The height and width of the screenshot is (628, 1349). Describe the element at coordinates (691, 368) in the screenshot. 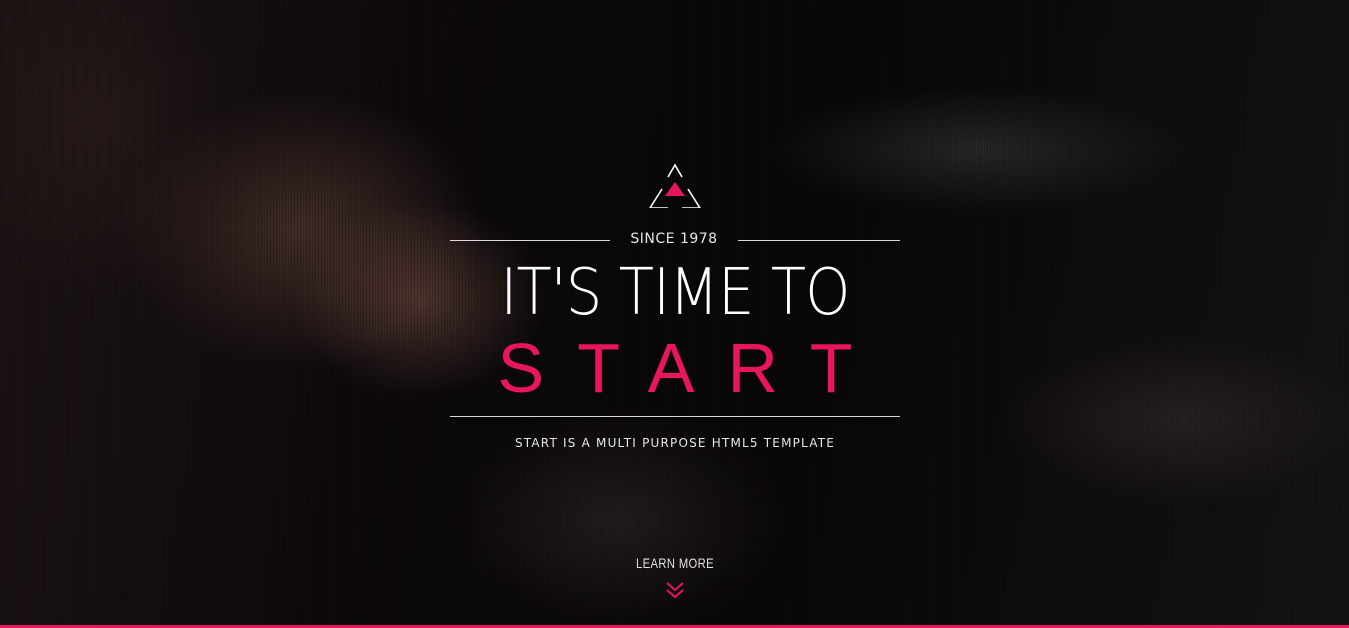

I see `hero-start-word: START` at that location.